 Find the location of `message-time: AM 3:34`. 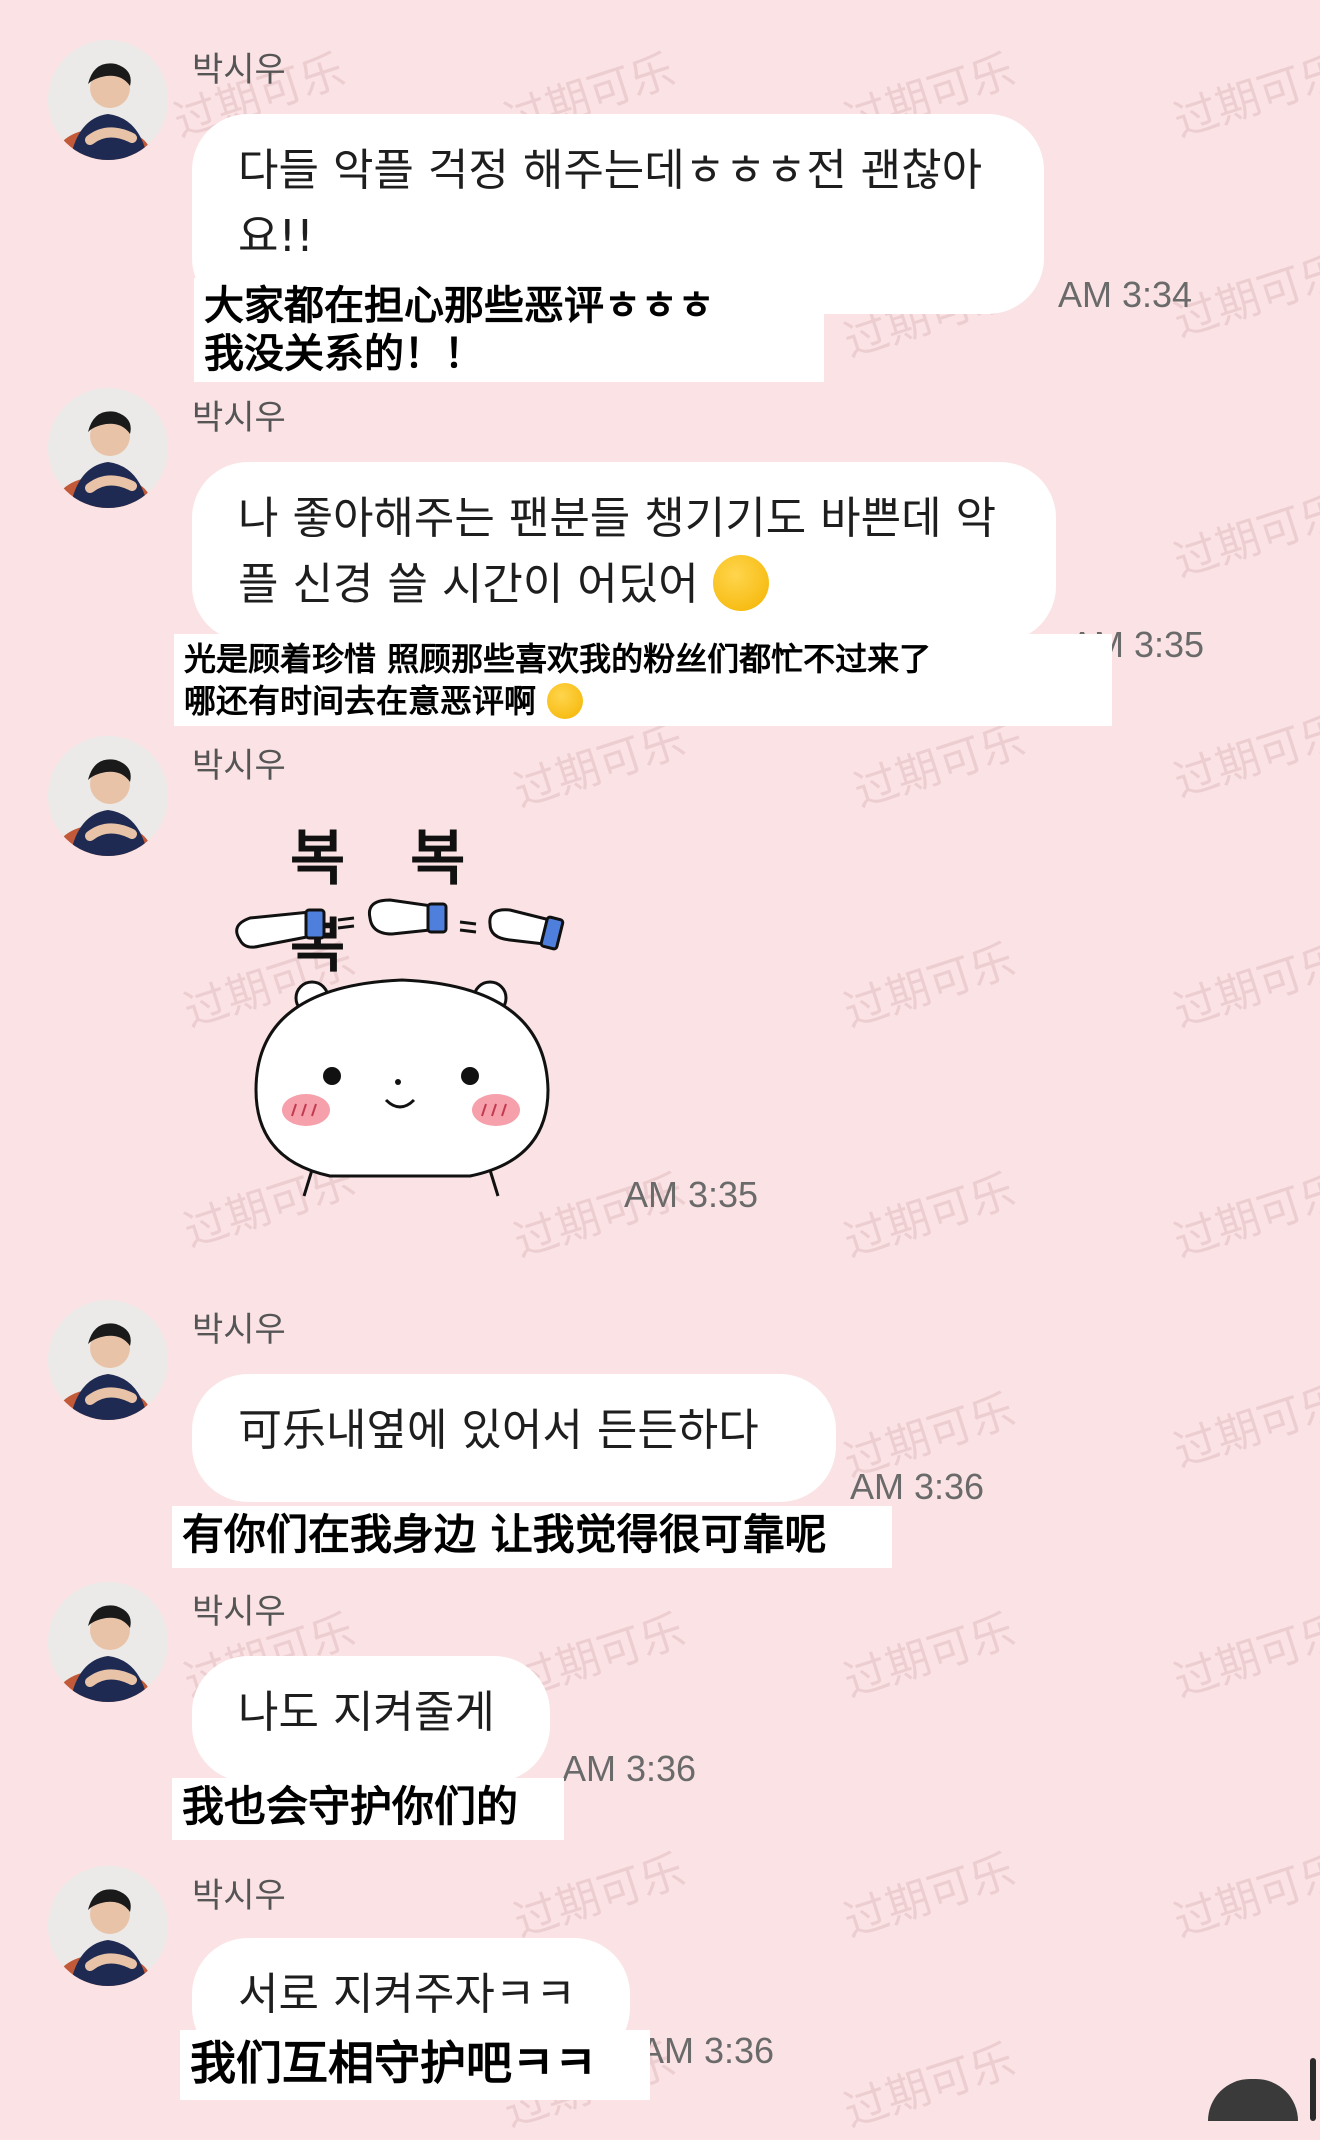

message-time: AM 3:34 is located at coordinates (1125, 294).